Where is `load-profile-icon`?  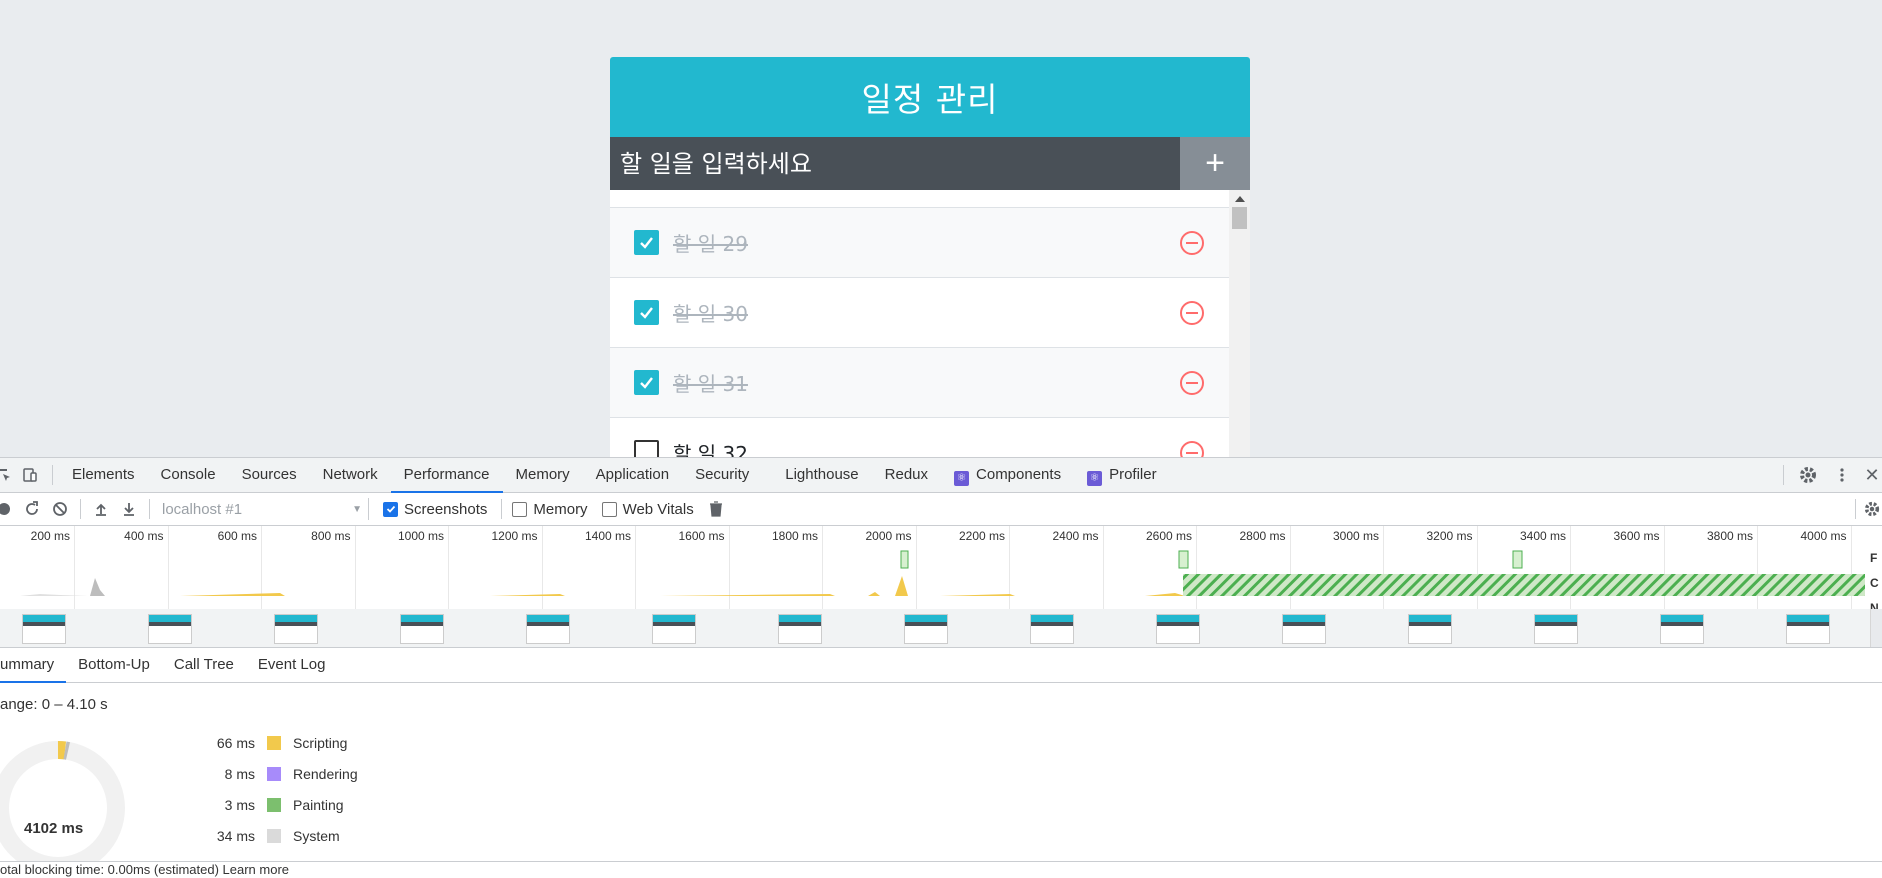 load-profile-icon is located at coordinates (101, 509).